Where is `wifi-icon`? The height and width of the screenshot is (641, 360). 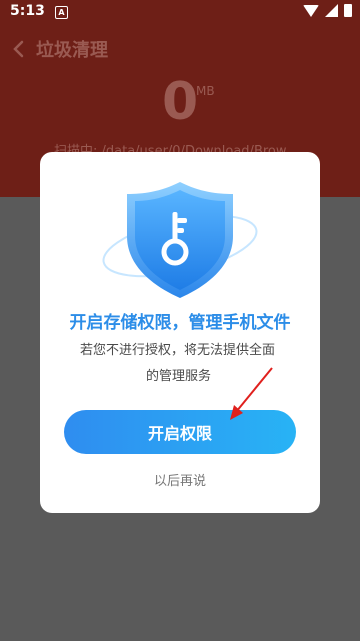
wifi-icon is located at coordinates (311, 10).